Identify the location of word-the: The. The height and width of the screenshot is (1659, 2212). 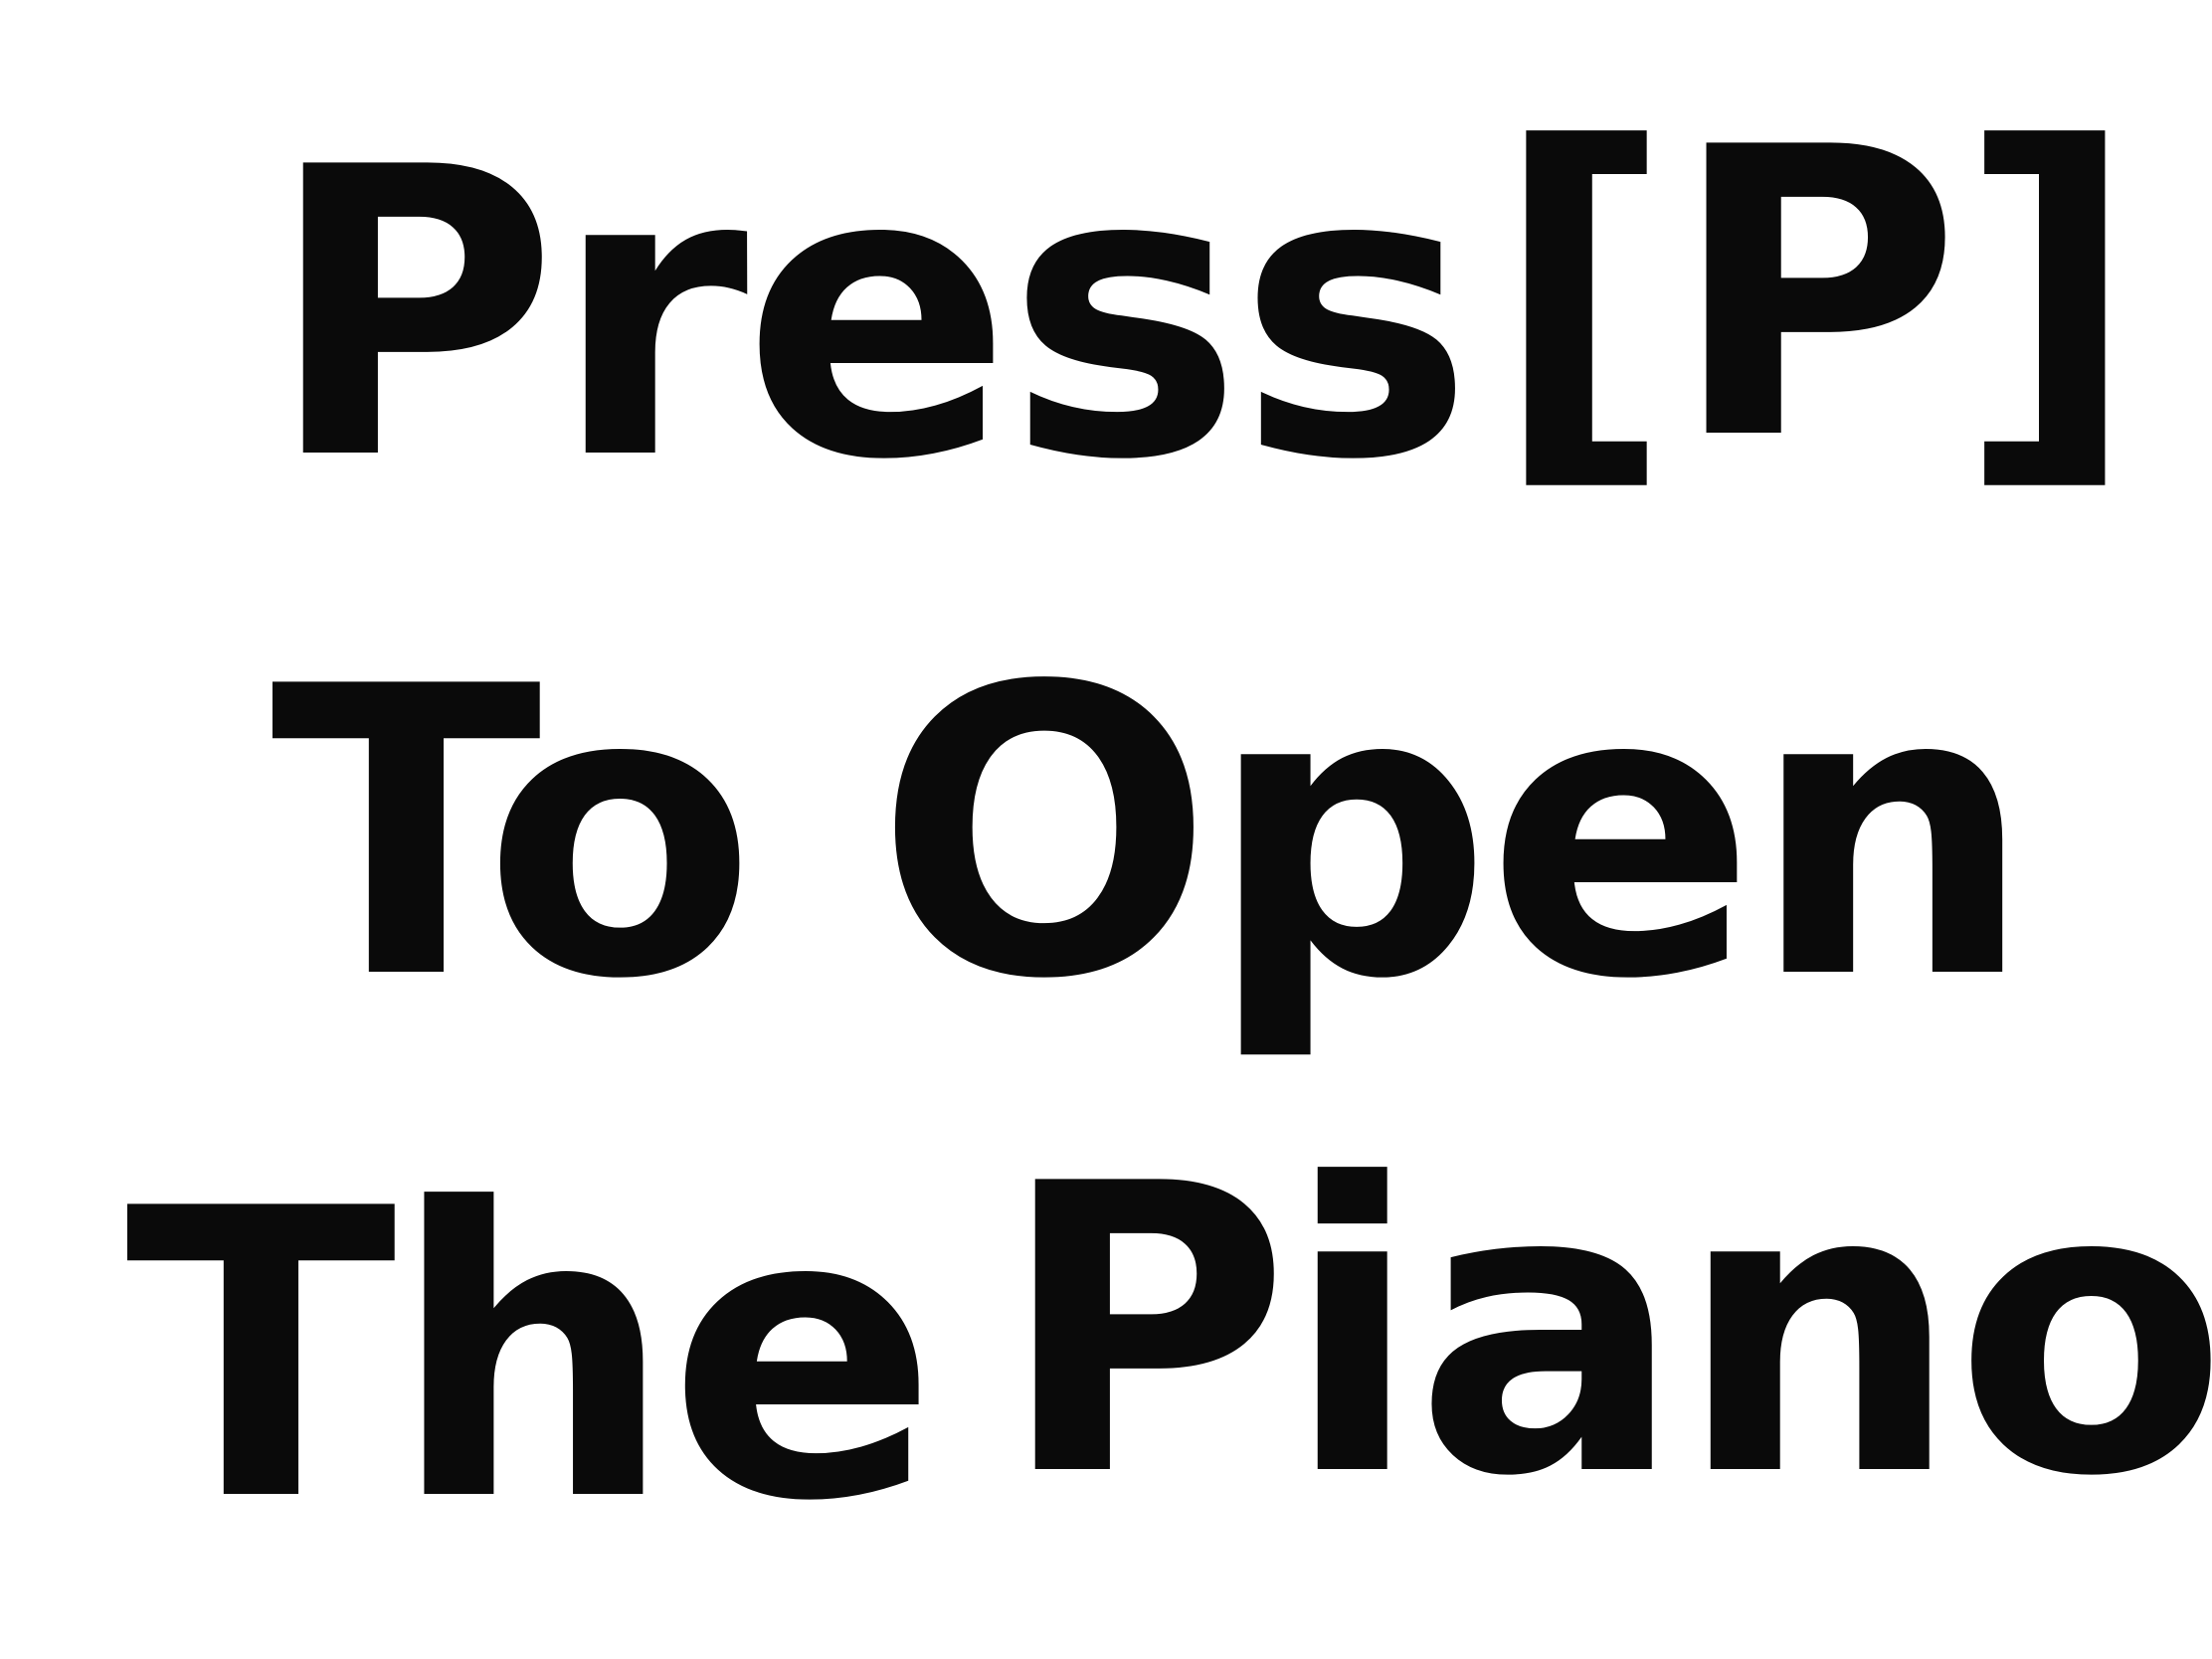
(531, 1357).